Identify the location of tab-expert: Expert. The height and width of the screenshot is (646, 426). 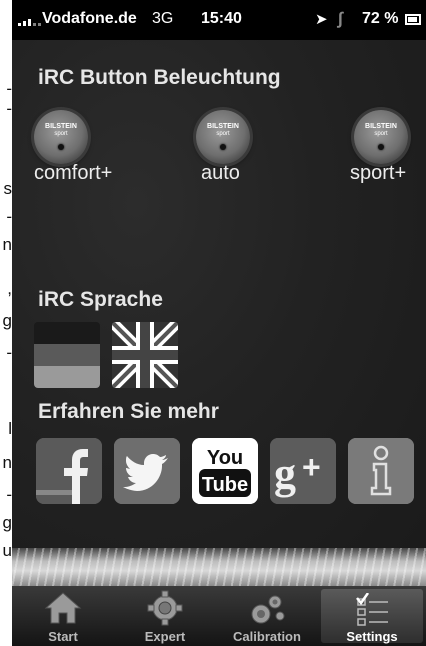
(165, 616).